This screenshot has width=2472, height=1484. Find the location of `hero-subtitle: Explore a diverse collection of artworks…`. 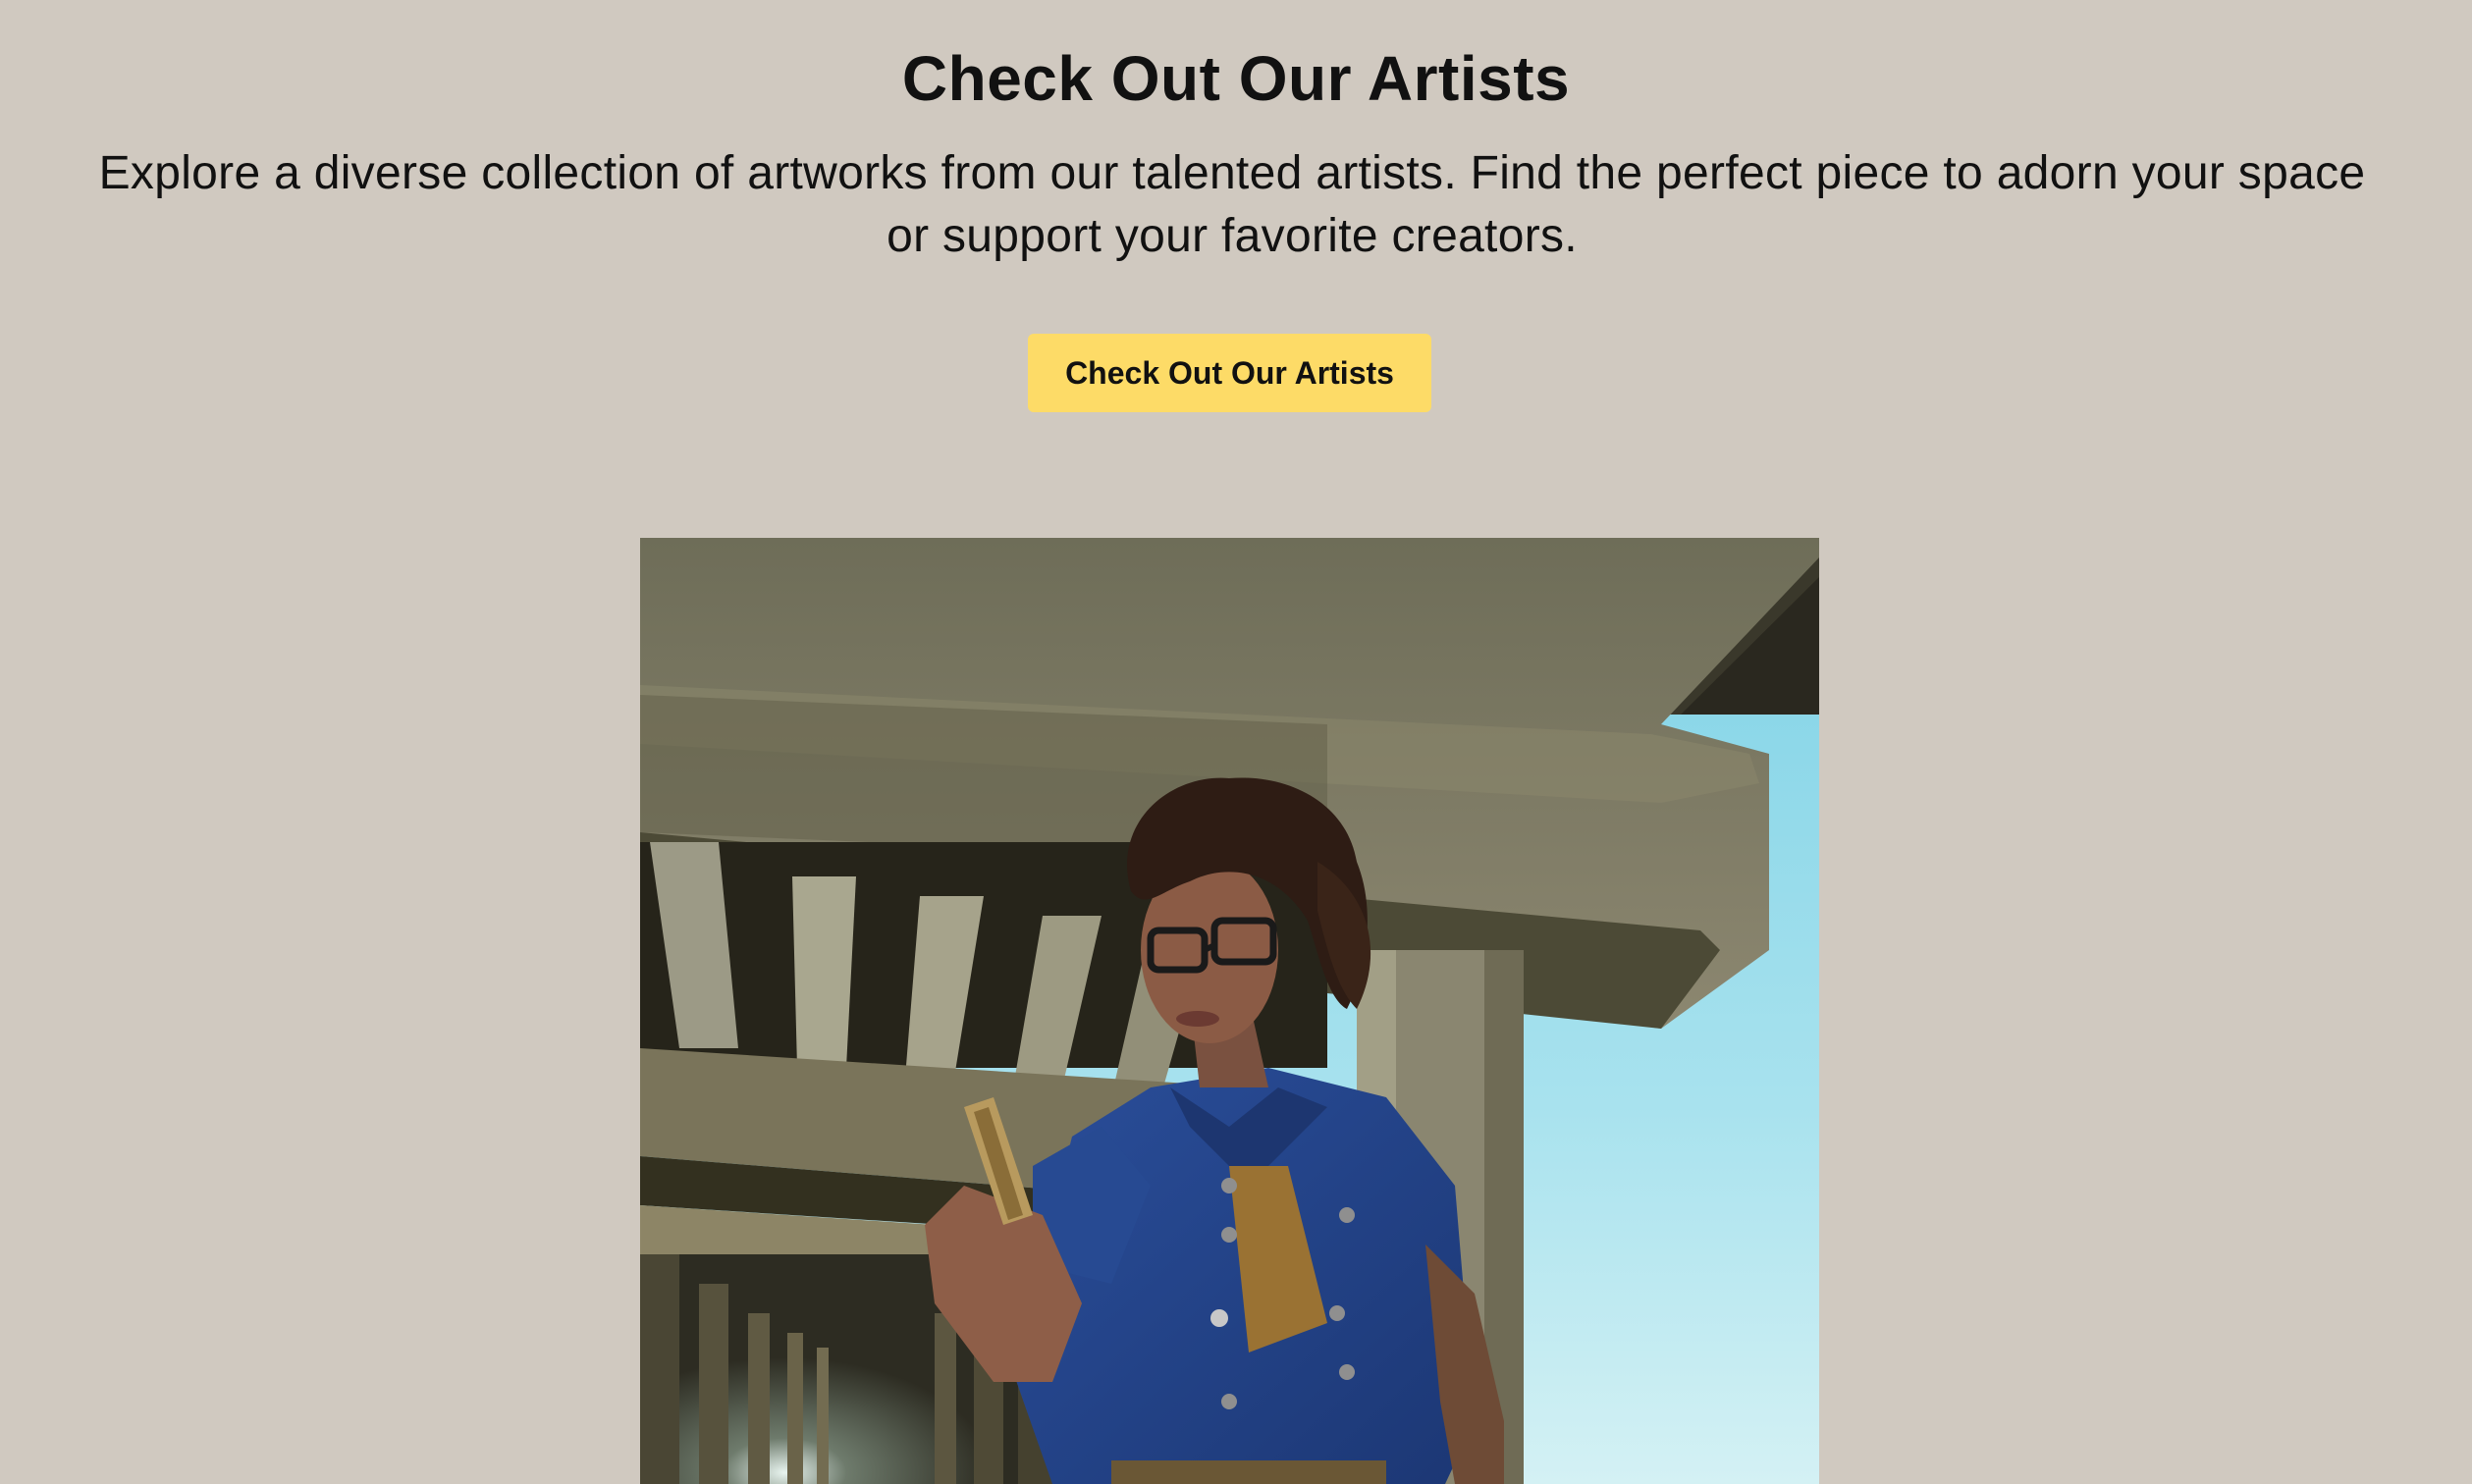

hero-subtitle: Explore a diverse collection of artworks… is located at coordinates (1232, 205).